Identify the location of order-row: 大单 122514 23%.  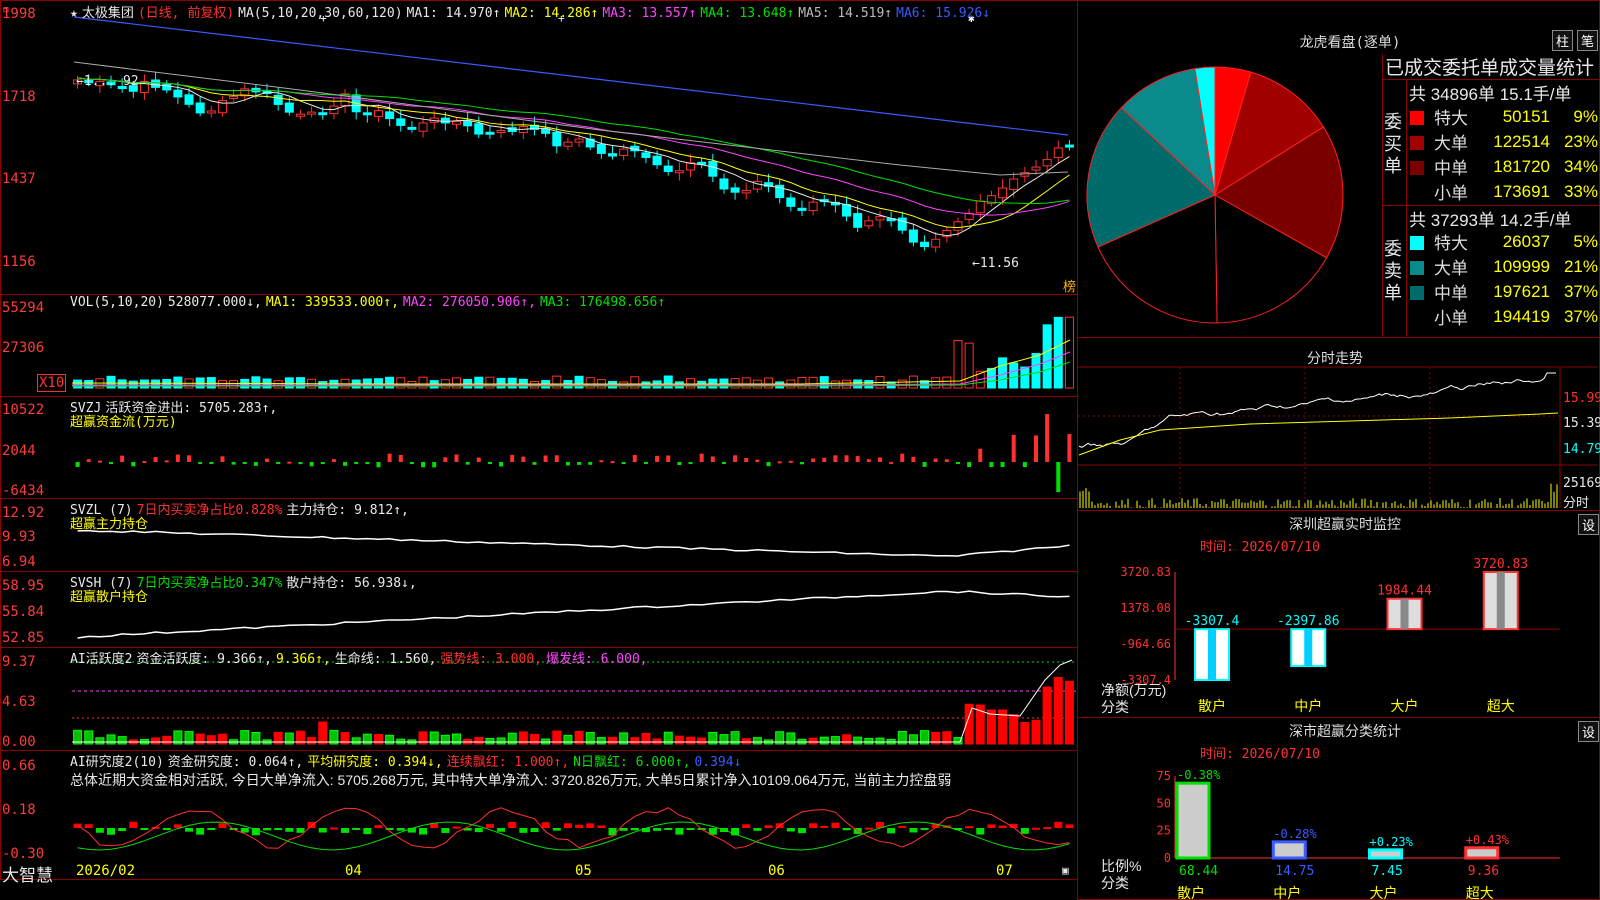
(1504, 141).